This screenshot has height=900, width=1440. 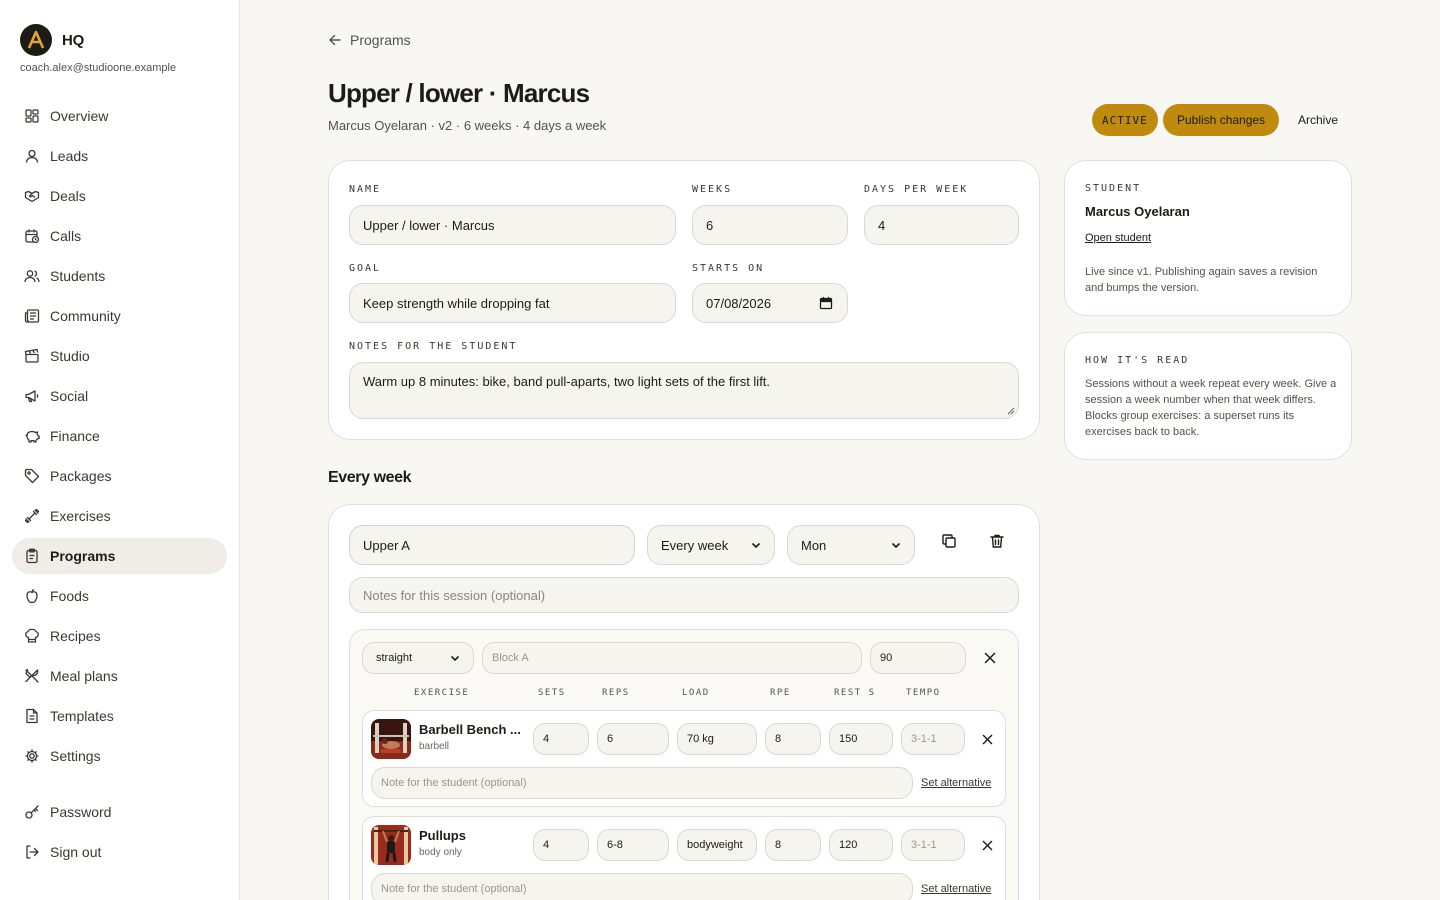 What do you see at coordinates (1137, 211) in the screenshot?
I see `student-name: Marcus Oyelaran` at bounding box center [1137, 211].